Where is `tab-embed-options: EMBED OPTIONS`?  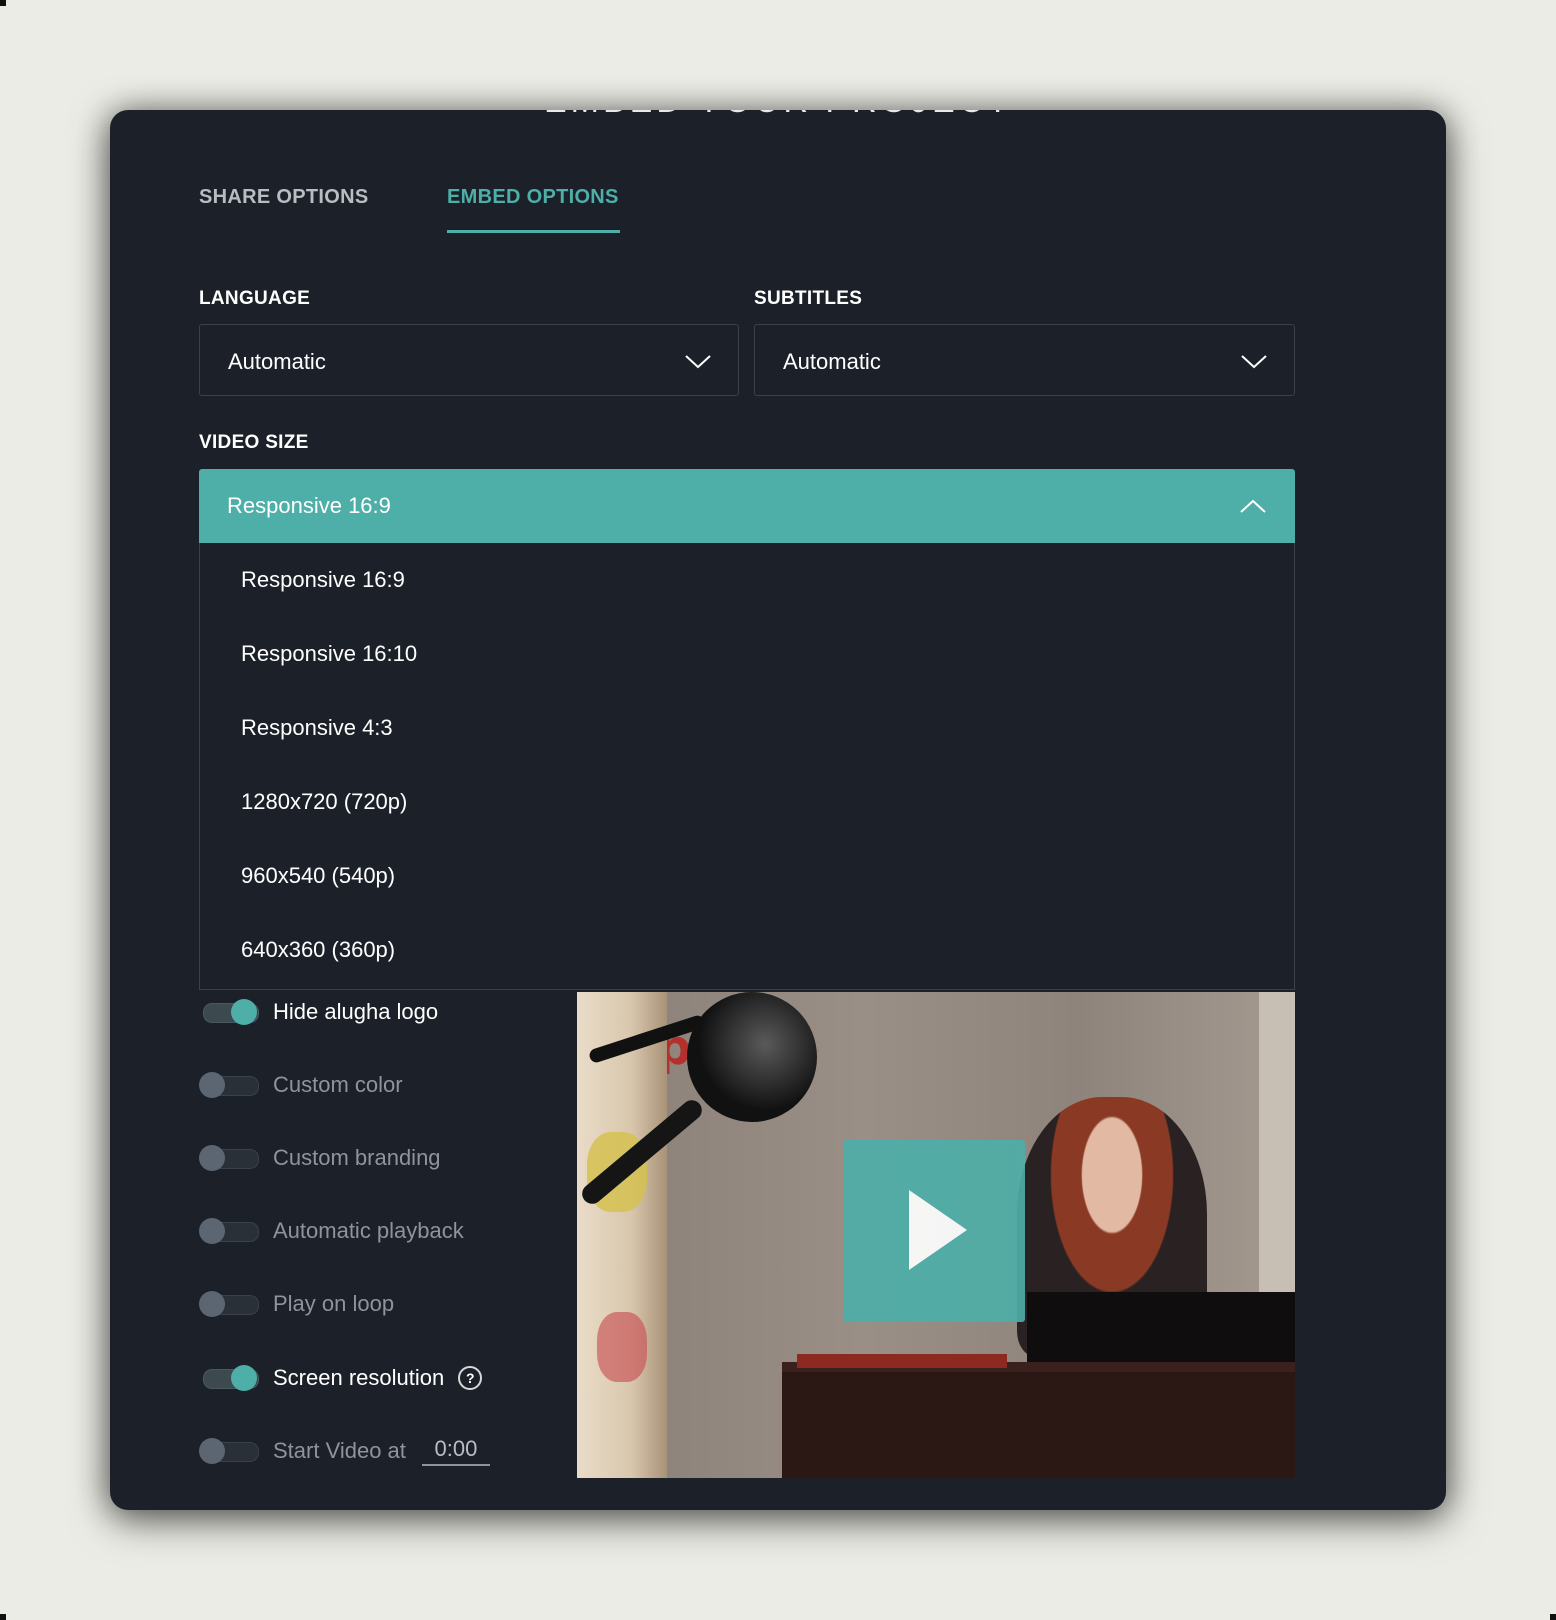 tab-embed-options: EMBED OPTIONS is located at coordinates (533, 197).